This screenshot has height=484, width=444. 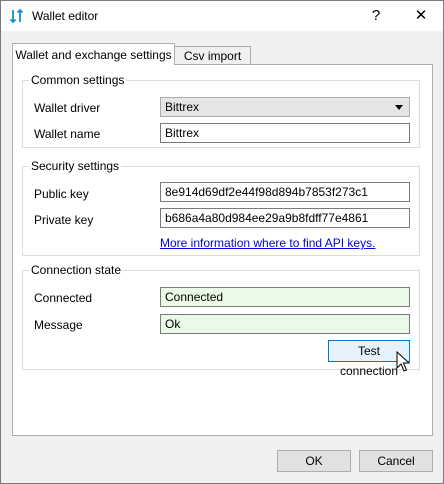 I want to click on public-key-label: Public key, so click(x=61, y=194).